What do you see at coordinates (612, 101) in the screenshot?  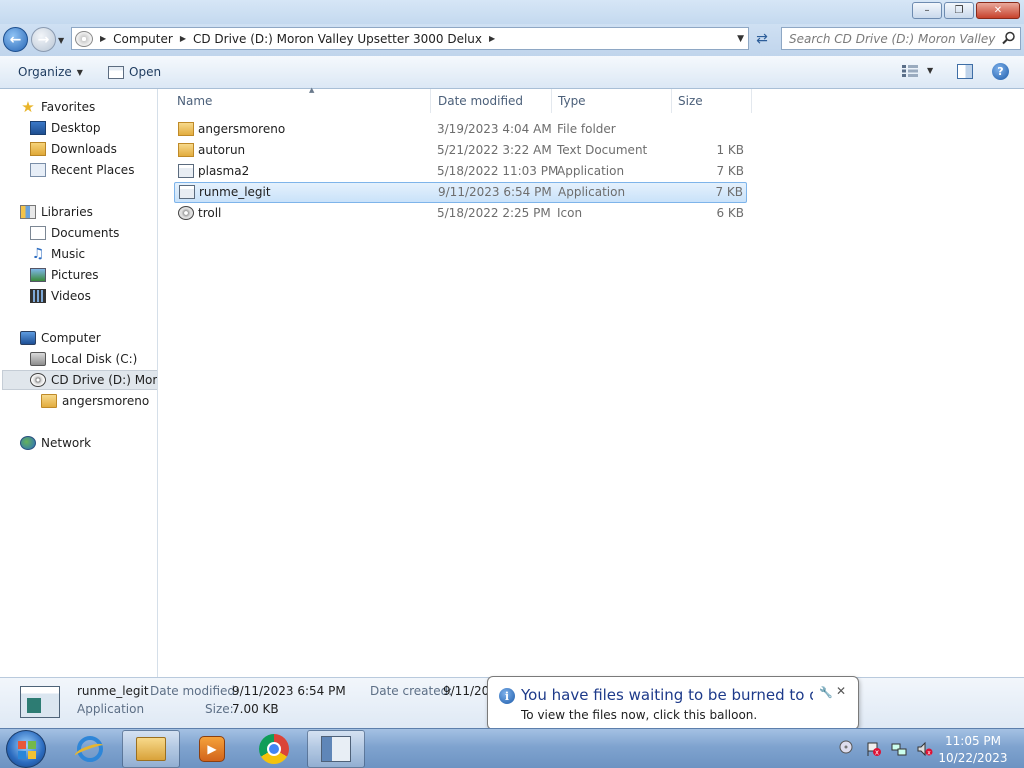 I see `column-header-type: Type` at bounding box center [612, 101].